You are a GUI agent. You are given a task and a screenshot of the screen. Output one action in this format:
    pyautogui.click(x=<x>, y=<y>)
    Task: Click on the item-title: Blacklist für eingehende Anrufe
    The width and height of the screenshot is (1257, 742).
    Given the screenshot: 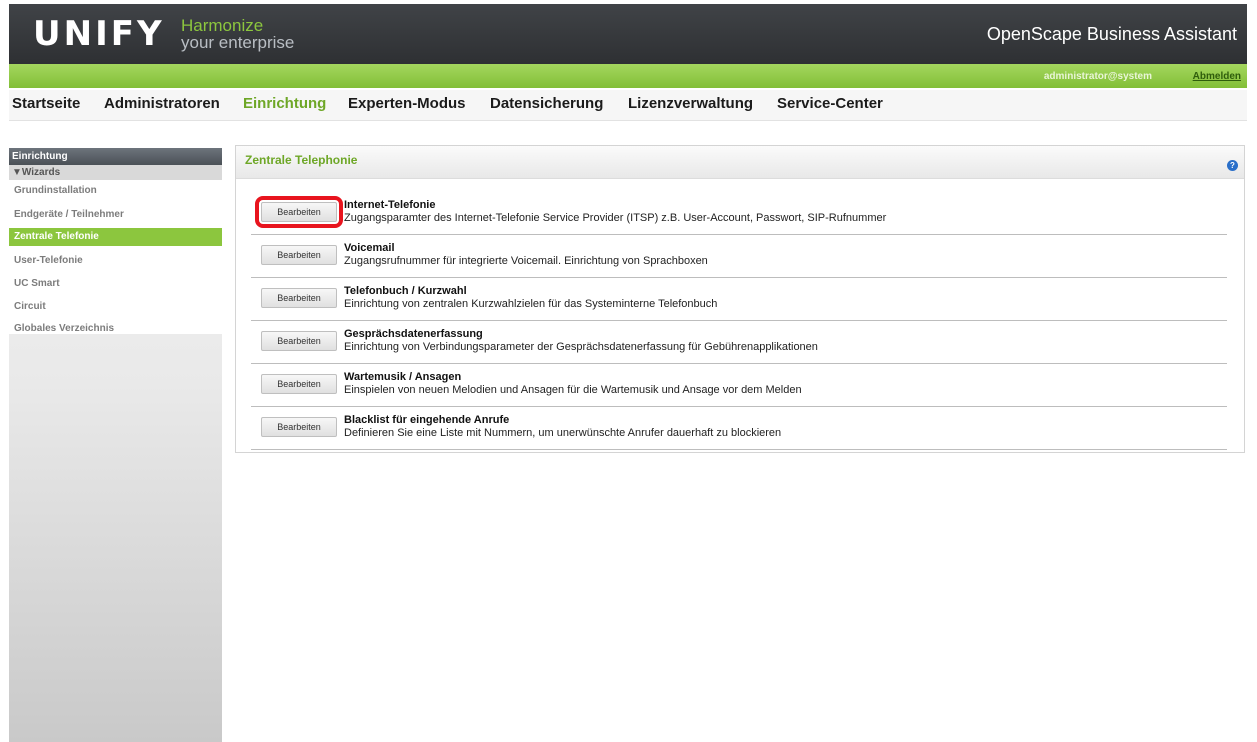 What is the action you would take?
    pyautogui.click(x=427, y=420)
    